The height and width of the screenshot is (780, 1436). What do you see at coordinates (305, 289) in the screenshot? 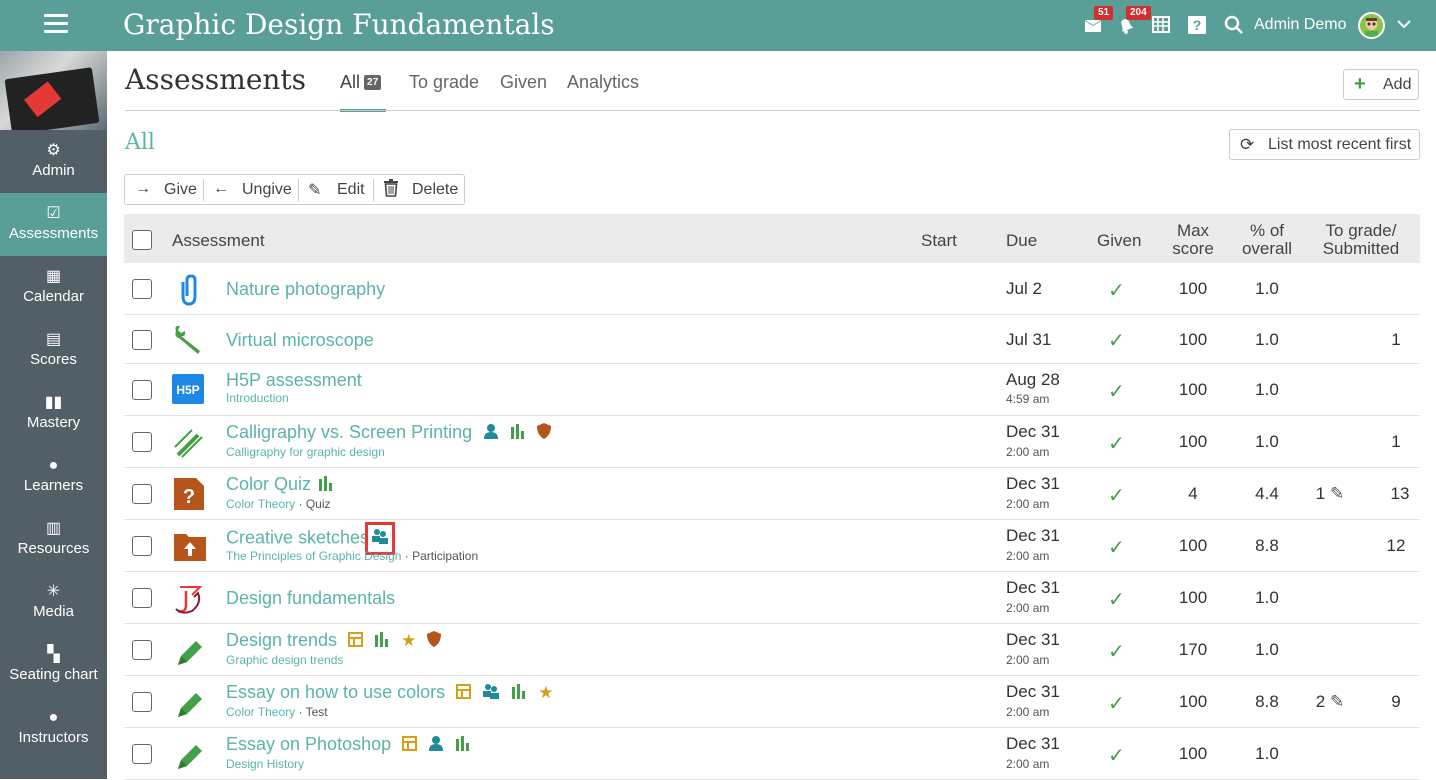
I see `assessment-name: Nature photography` at bounding box center [305, 289].